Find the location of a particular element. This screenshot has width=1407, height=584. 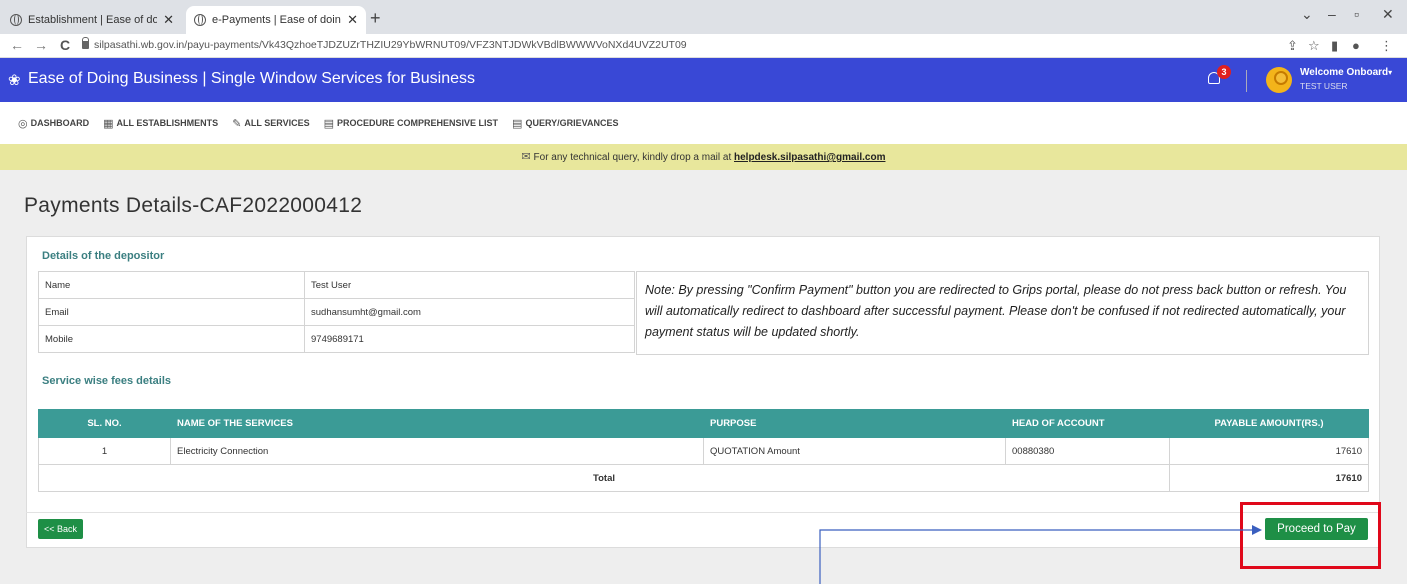

user-name: TEST USER is located at coordinates (1324, 86).